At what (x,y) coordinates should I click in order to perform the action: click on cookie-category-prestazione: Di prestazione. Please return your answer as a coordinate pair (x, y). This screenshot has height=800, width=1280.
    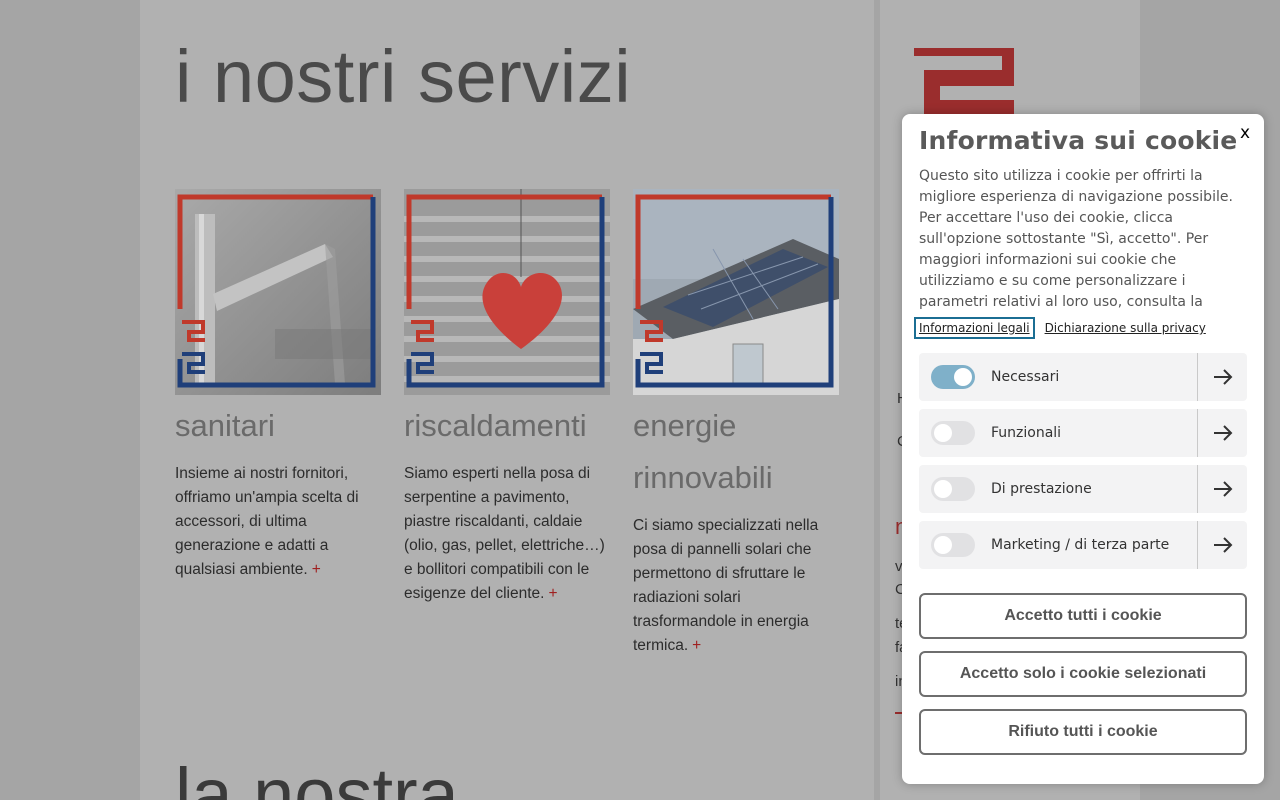
    Looking at the image, I should click on (1083, 489).